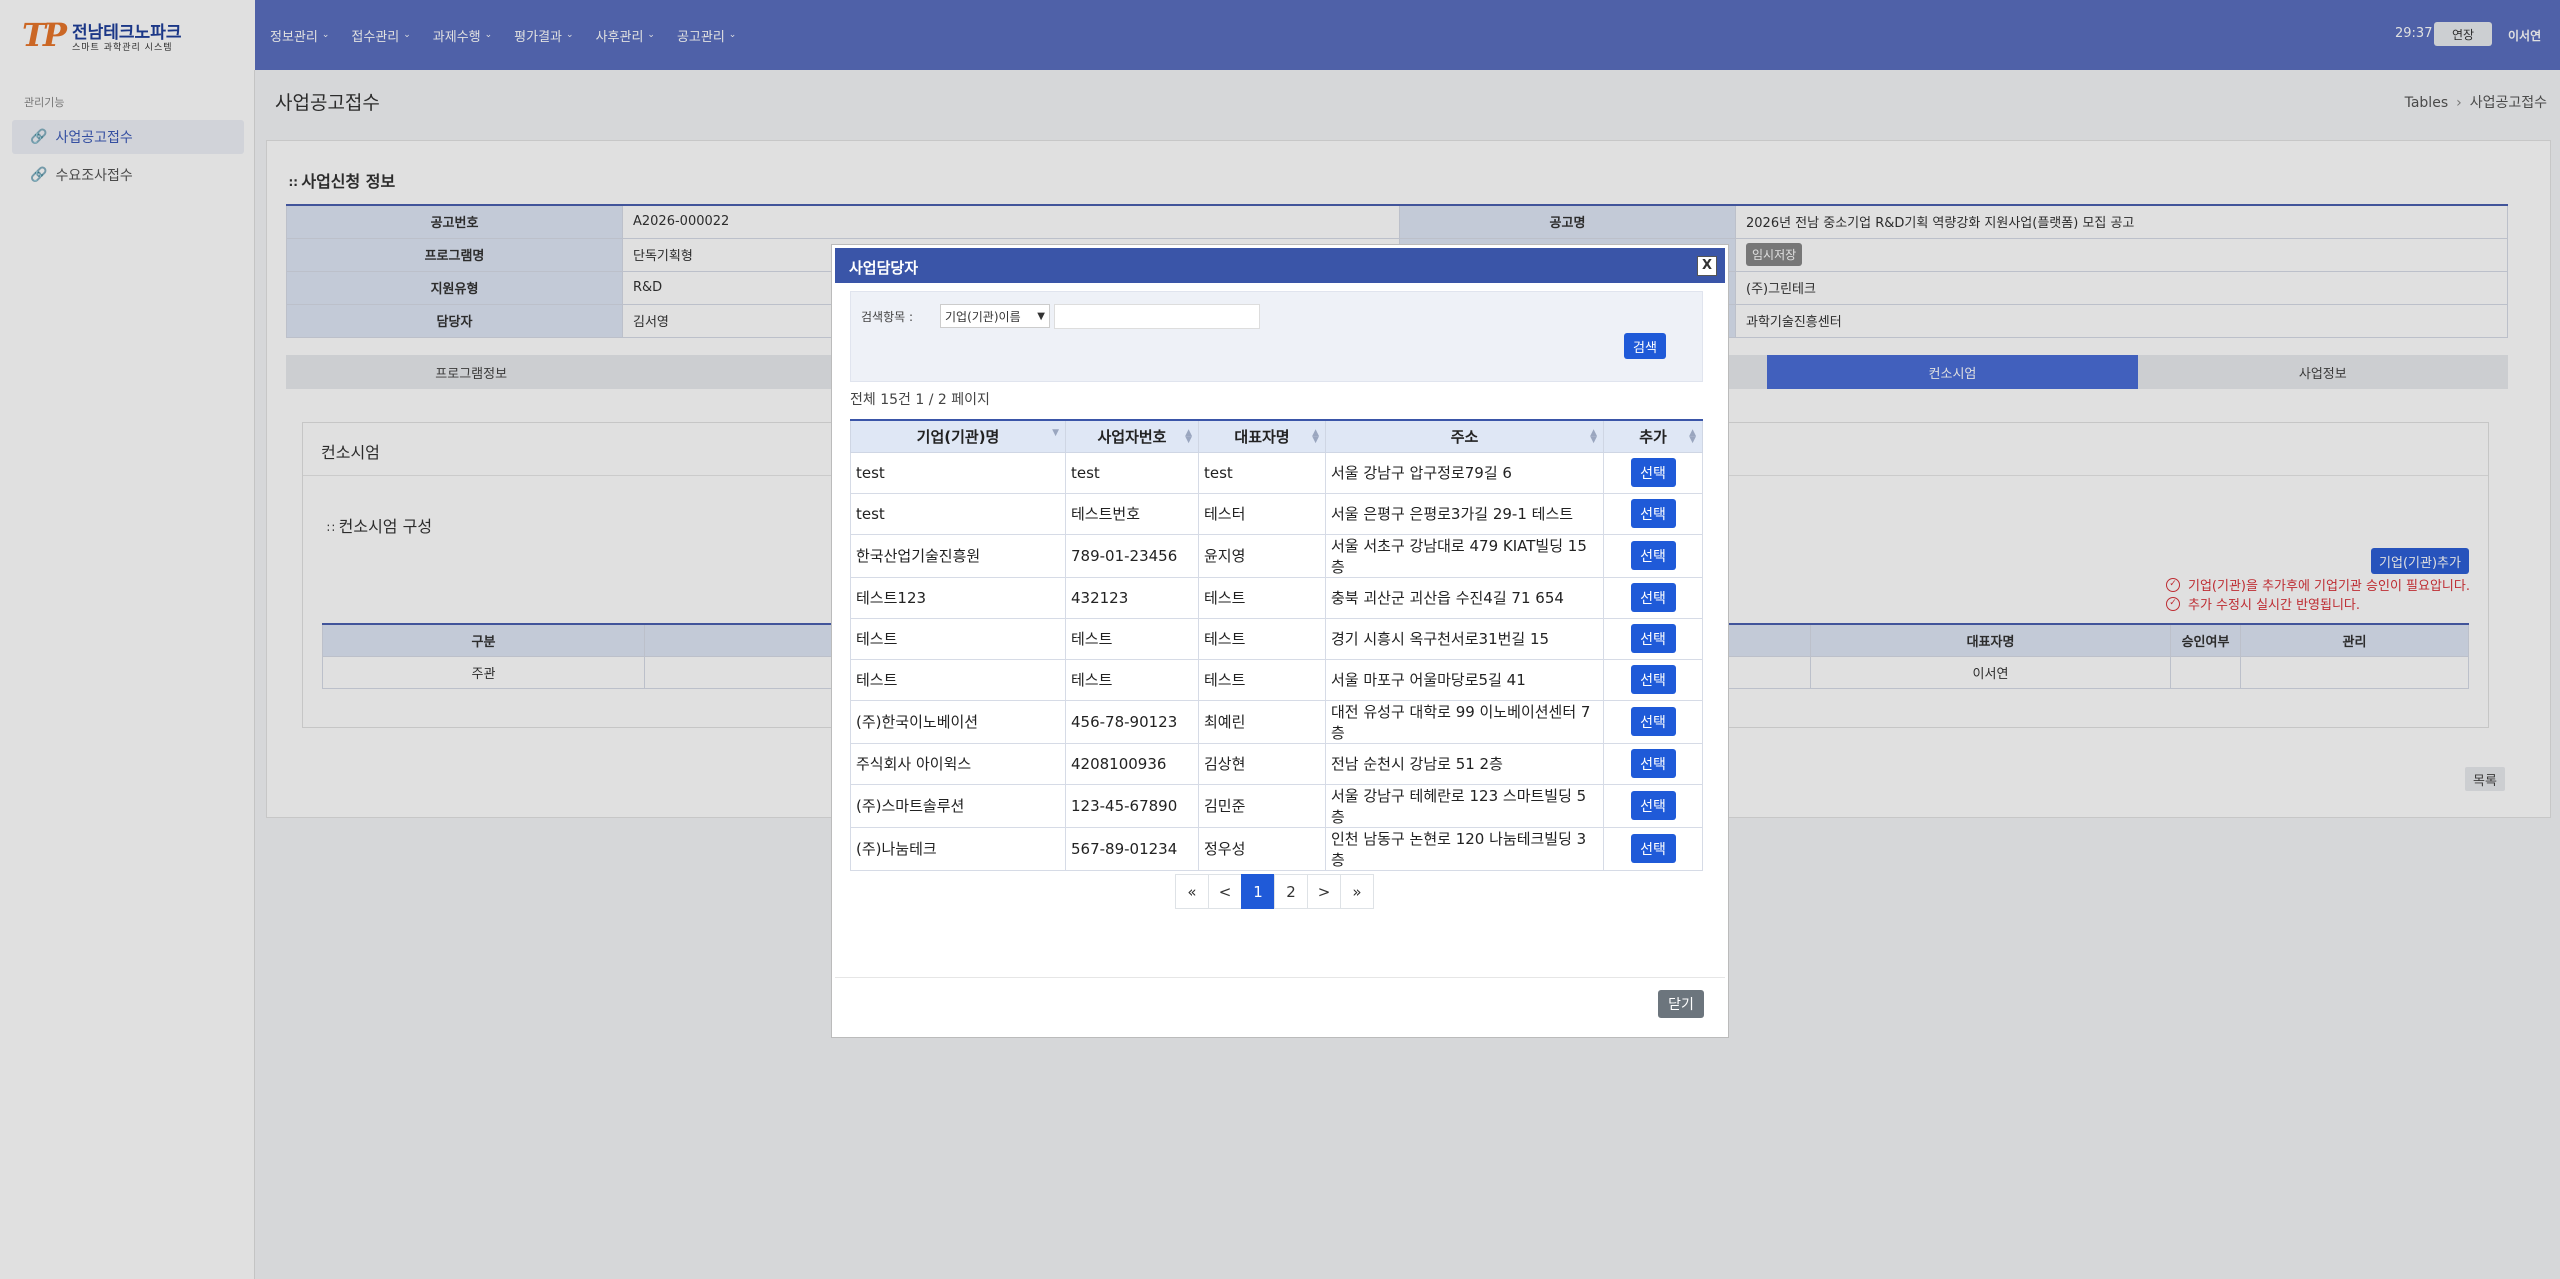 The width and height of the screenshot is (2560, 1279). I want to click on address: 인천 남동구 논현로 120 나눔테크빌딩 3층, so click(1464, 848).